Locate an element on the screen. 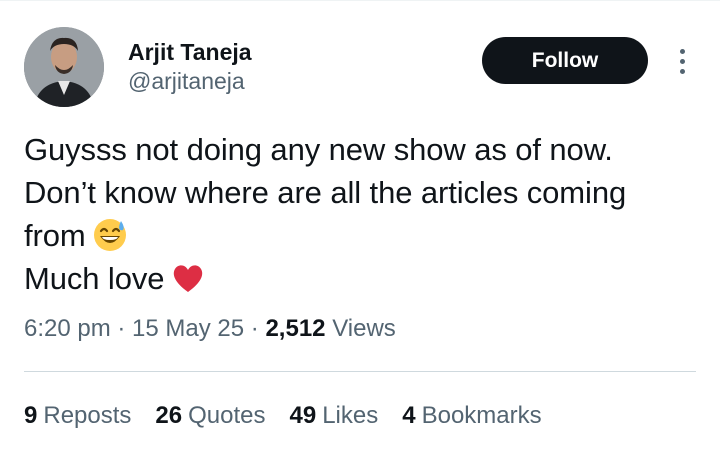  quotes-label: Quotes is located at coordinates (227, 415).